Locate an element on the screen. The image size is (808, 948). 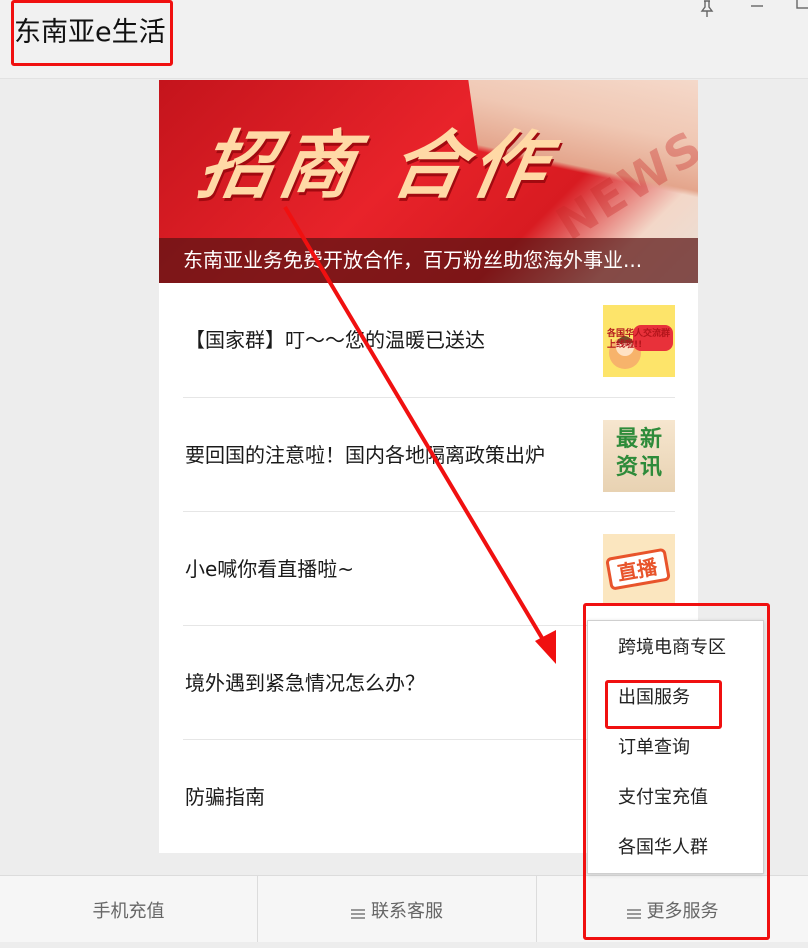
thumb-text: 最新资讯 is located at coordinates (639, 453).